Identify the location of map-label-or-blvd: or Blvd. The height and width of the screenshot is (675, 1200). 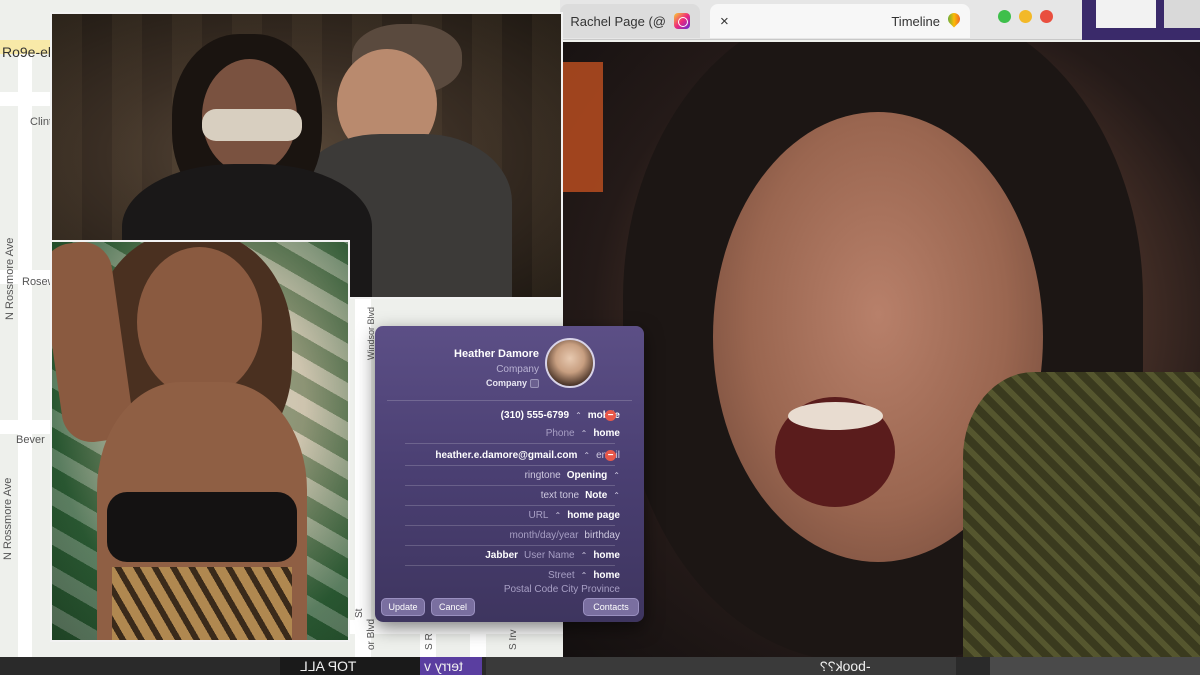
(371, 634).